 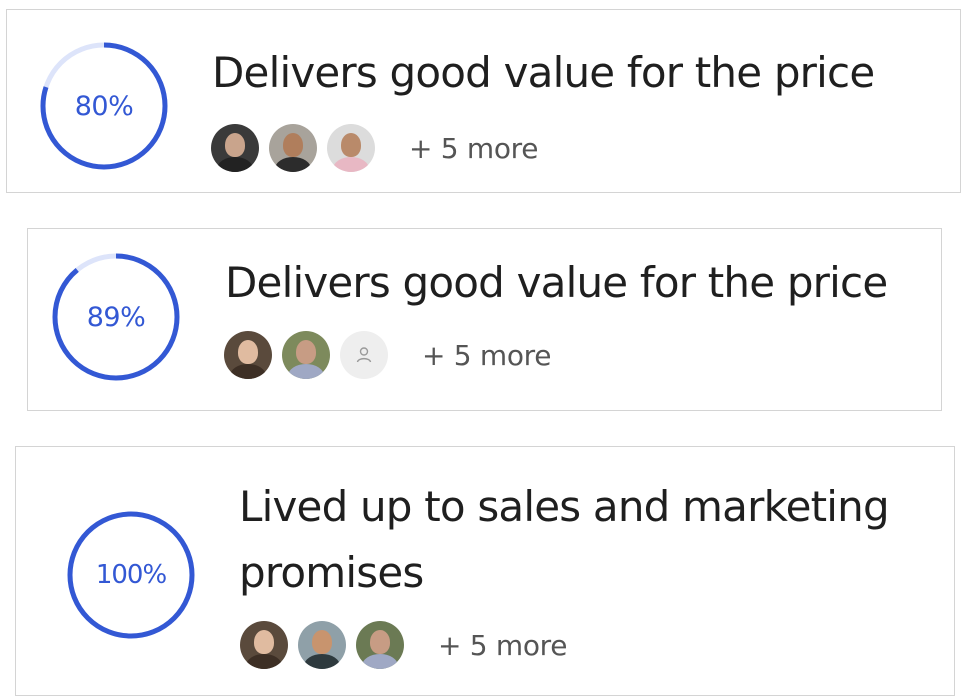 I want to click on score-percent: 89%, so click(x=116, y=317).